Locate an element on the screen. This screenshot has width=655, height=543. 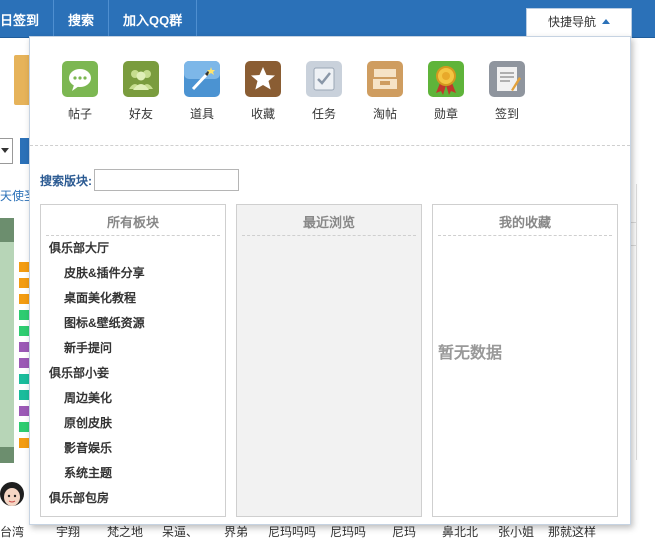
sign-board-icon is located at coordinates (507, 79).